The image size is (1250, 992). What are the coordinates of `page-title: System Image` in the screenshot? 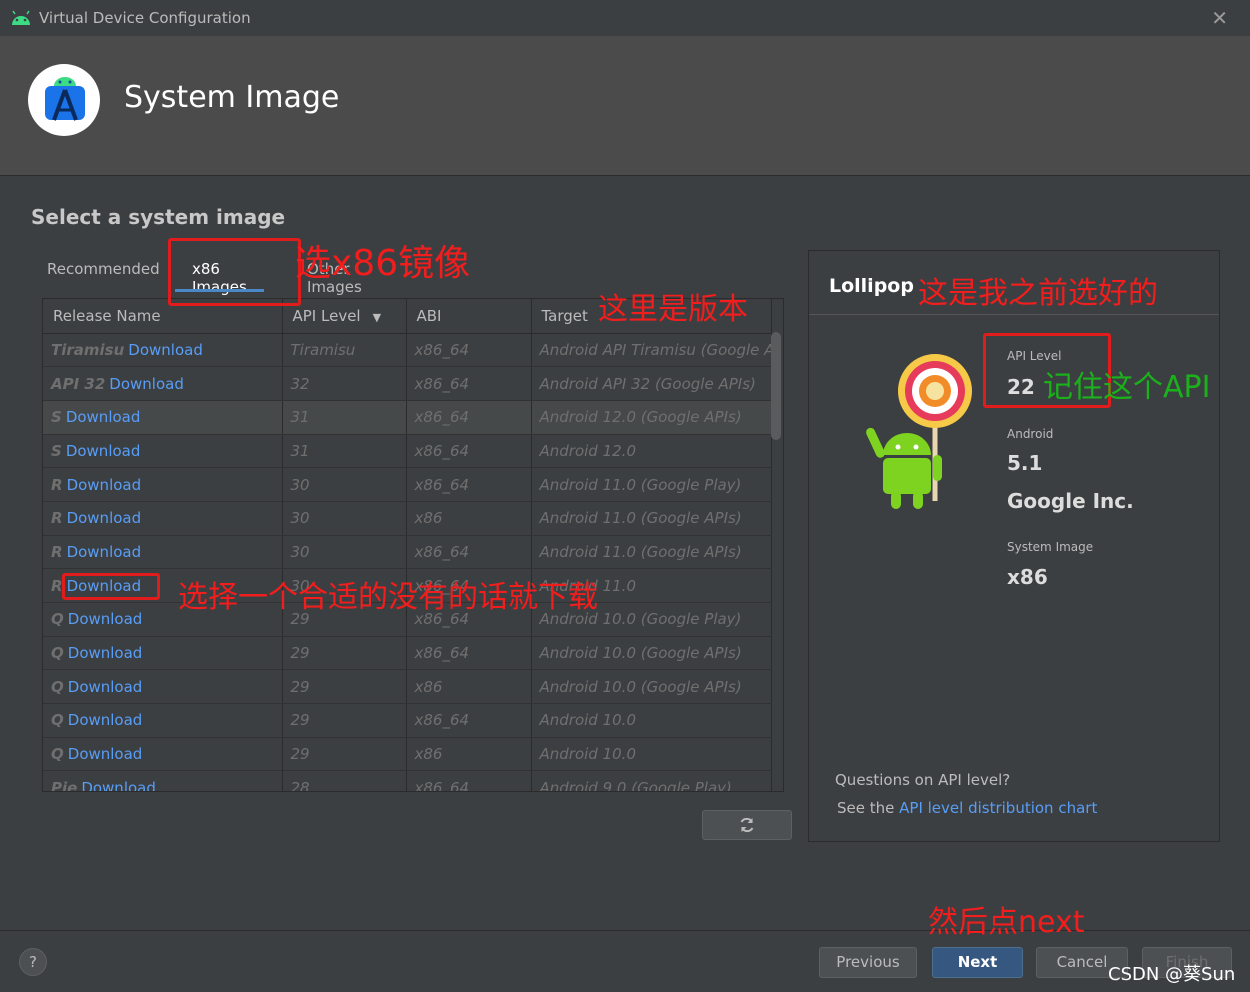 It's located at (232, 97).